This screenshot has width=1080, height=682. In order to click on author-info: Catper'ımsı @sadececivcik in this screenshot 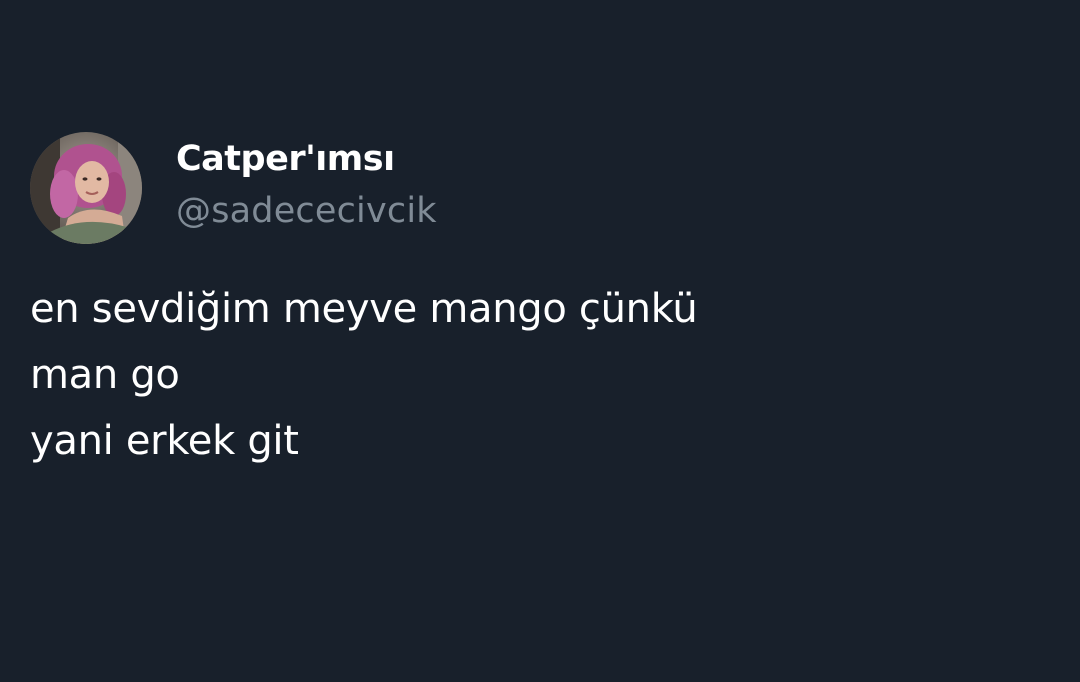, I will do `click(306, 185)`.